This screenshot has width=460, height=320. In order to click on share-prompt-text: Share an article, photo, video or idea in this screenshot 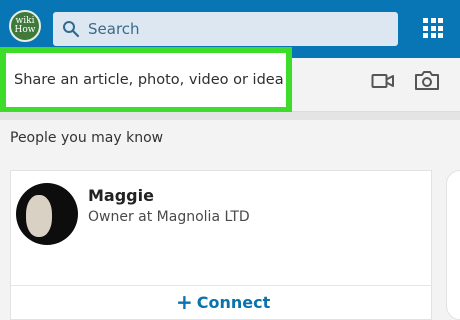, I will do `click(149, 80)`.